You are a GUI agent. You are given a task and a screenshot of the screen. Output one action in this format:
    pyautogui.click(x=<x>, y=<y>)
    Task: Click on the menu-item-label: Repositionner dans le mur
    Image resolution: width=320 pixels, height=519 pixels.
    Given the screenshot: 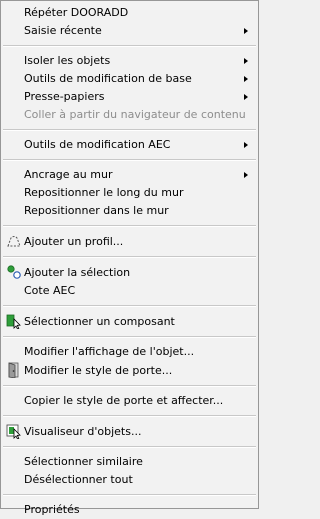 What is the action you would take?
    pyautogui.click(x=96, y=210)
    